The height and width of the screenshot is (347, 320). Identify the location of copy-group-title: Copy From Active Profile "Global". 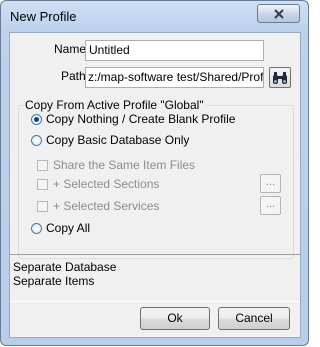
(114, 105).